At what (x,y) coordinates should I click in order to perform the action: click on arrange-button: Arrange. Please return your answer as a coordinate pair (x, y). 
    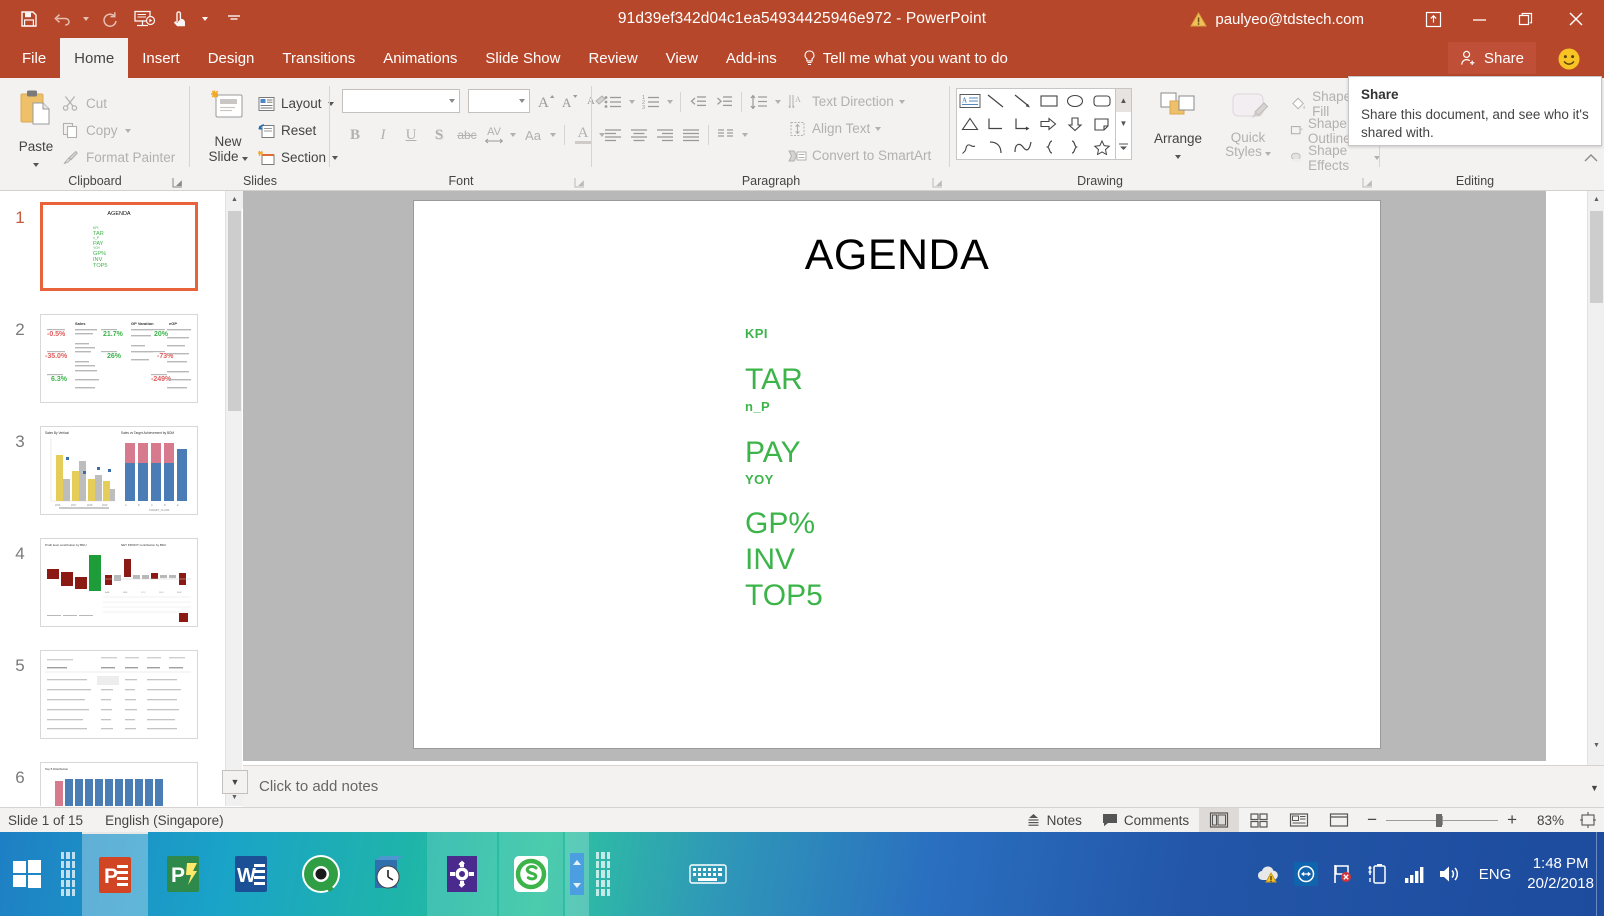
    Looking at the image, I should click on (1178, 127).